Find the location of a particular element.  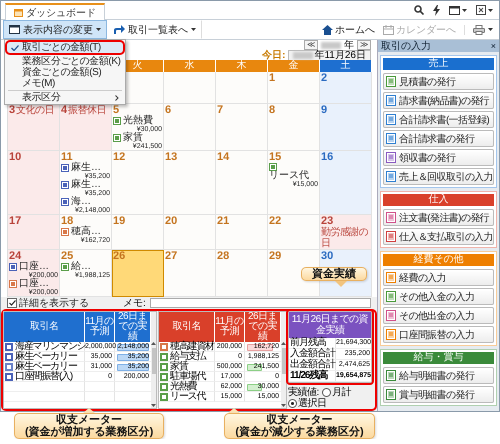

holiday-name: 文化の日 is located at coordinates (35, 110).